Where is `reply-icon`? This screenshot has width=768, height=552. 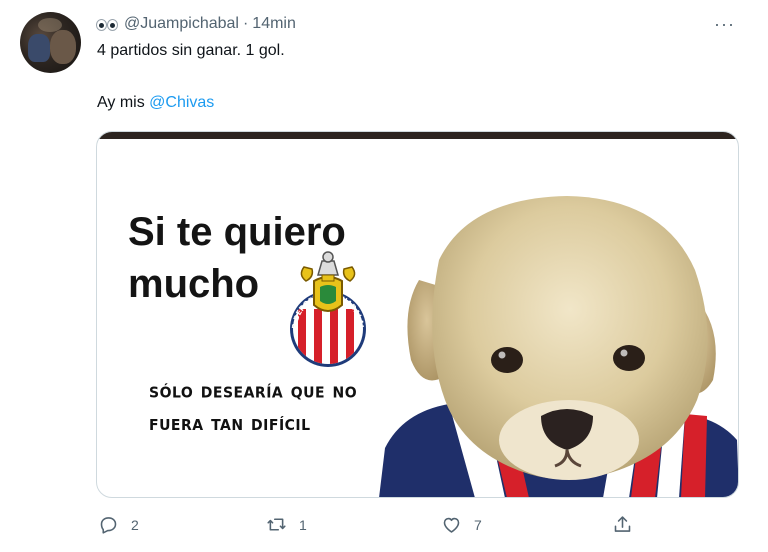 reply-icon is located at coordinates (108, 525).